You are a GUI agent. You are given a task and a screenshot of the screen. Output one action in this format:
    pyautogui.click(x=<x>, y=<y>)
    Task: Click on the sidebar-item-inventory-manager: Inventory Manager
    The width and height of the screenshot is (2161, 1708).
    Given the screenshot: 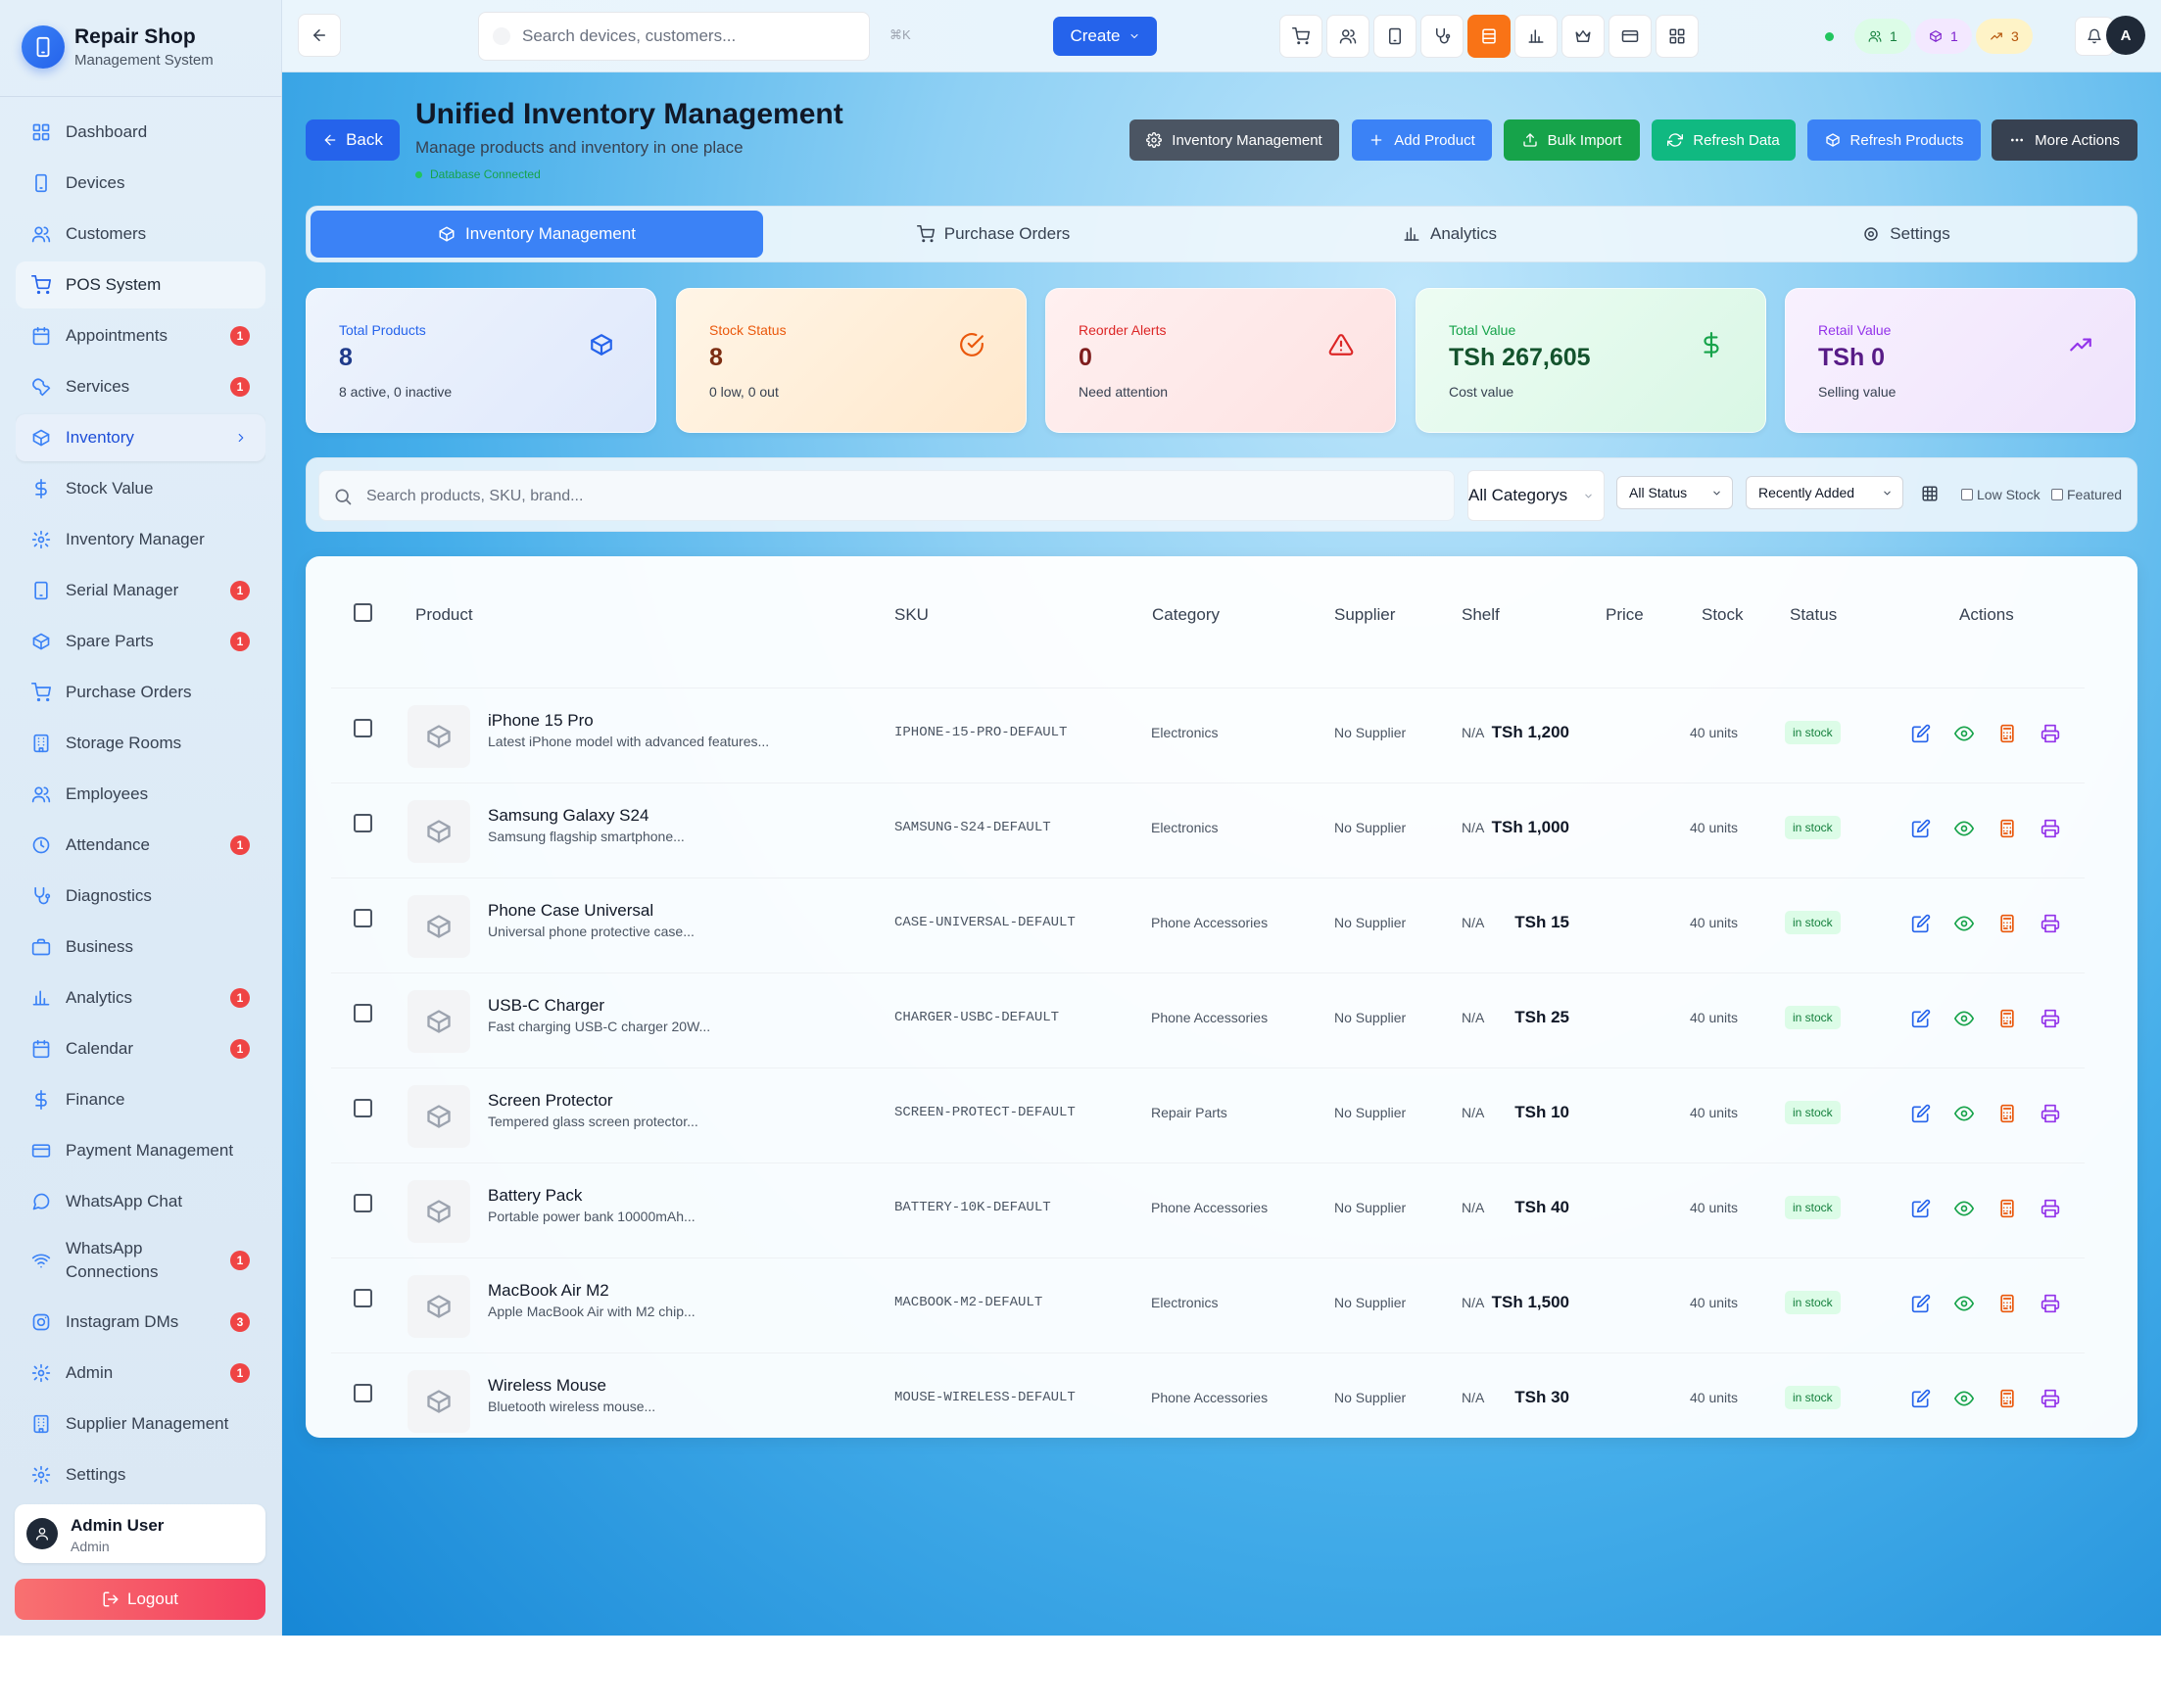 What is the action you would take?
    pyautogui.click(x=141, y=539)
    